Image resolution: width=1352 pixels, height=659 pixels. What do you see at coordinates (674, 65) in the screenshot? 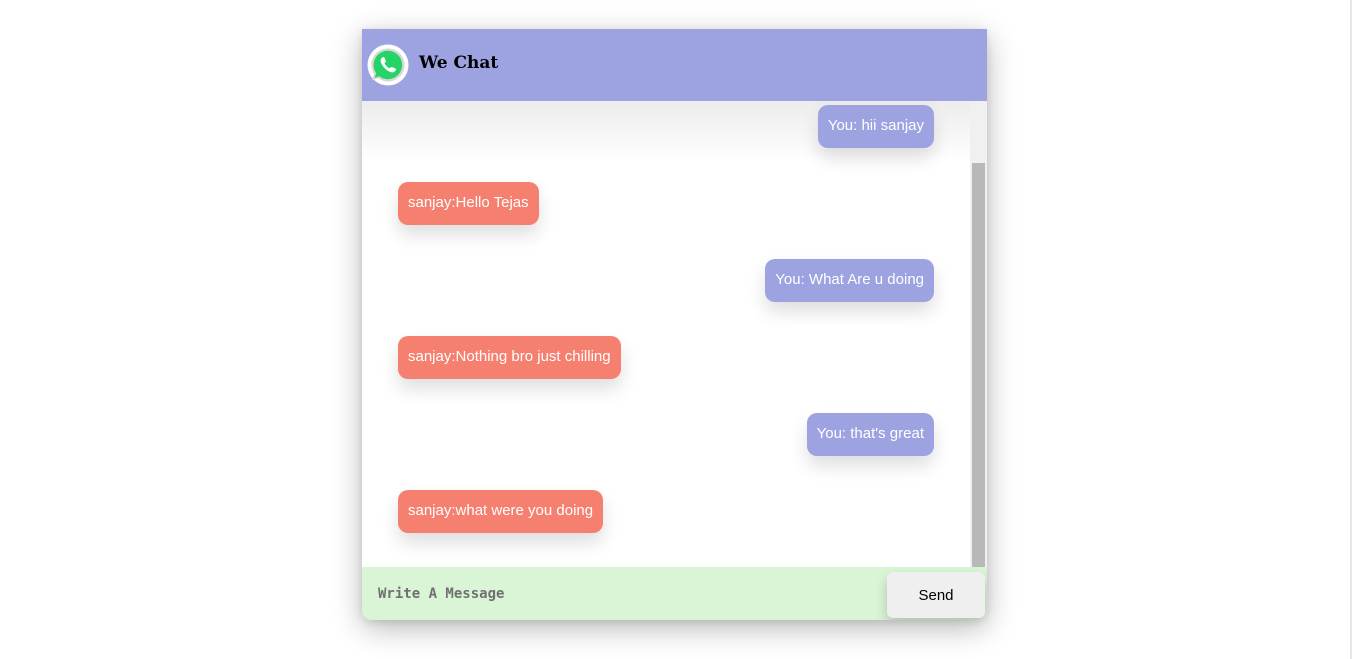
I see `chat-header: We Chat` at bounding box center [674, 65].